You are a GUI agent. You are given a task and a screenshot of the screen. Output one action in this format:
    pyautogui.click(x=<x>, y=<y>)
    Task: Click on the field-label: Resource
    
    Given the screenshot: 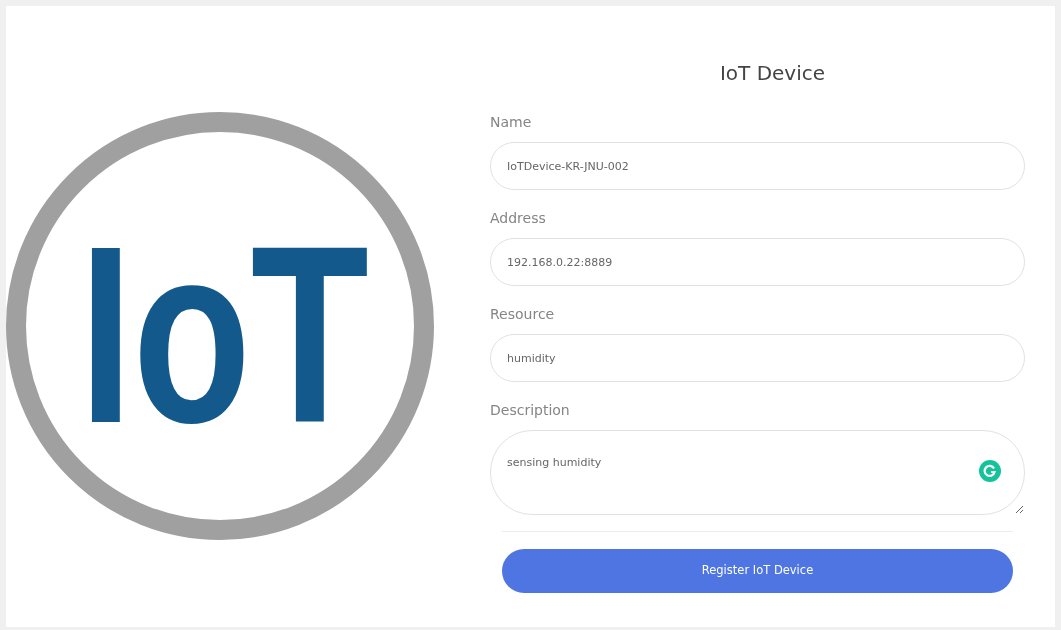 What is the action you would take?
    pyautogui.click(x=522, y=314)
    